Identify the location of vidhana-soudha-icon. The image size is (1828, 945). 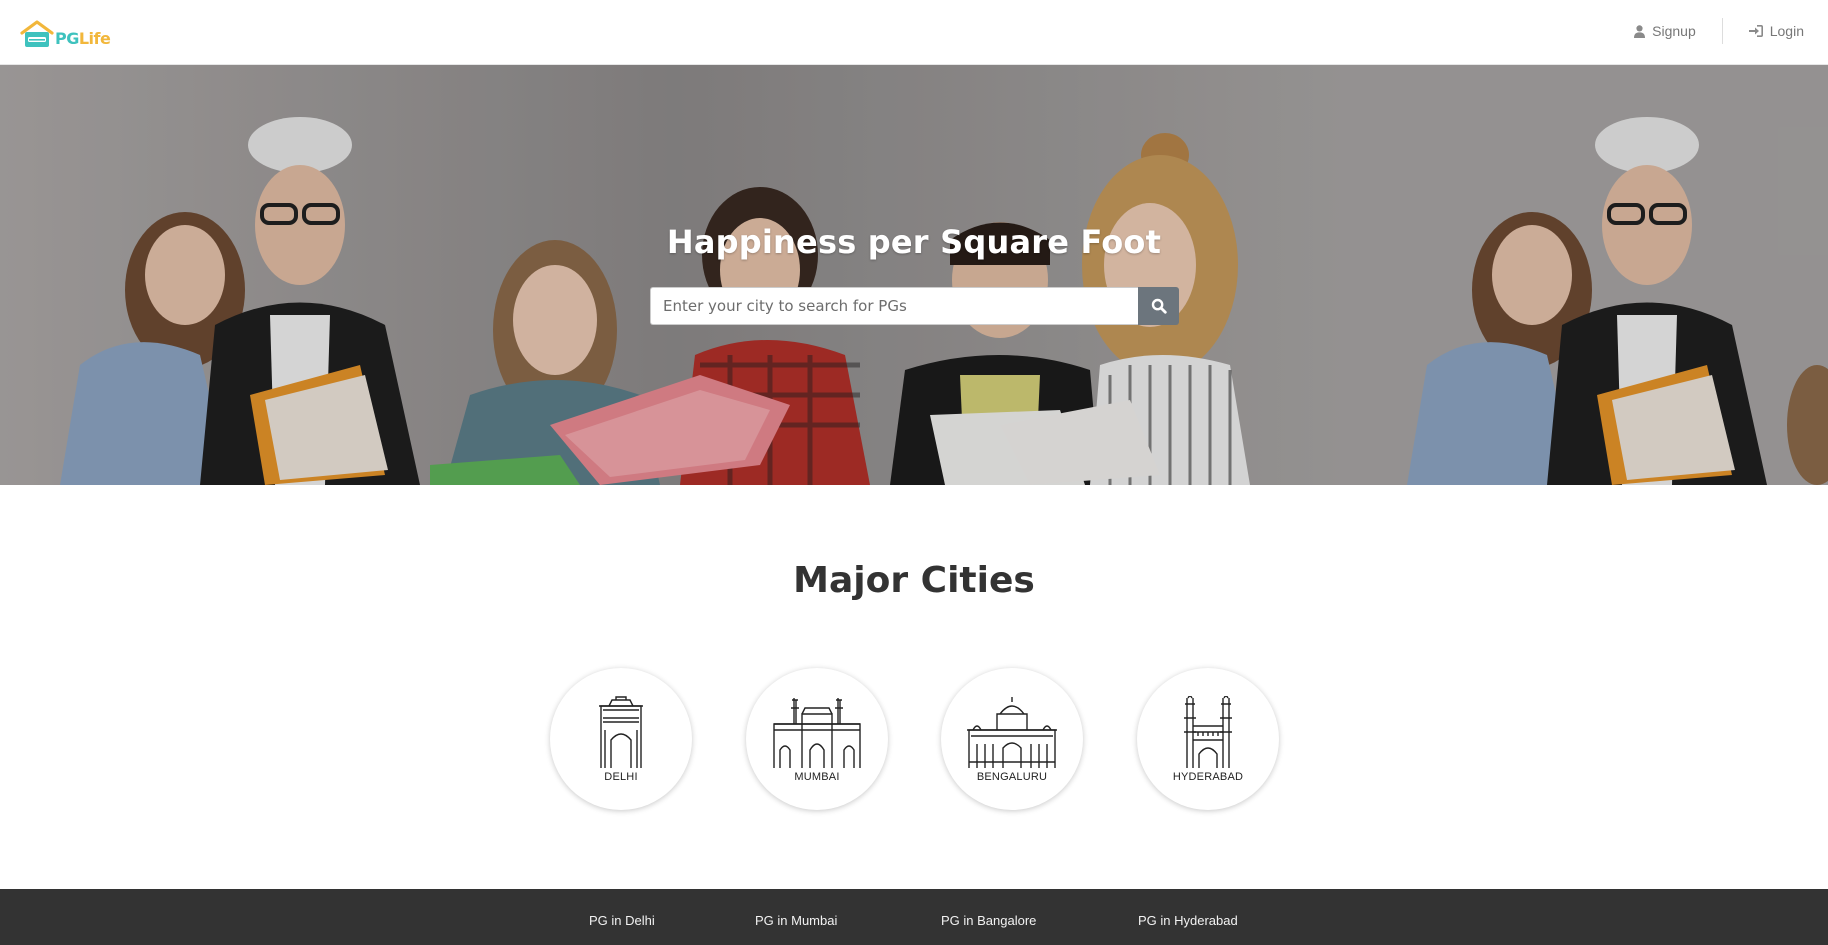
(1012, 732).